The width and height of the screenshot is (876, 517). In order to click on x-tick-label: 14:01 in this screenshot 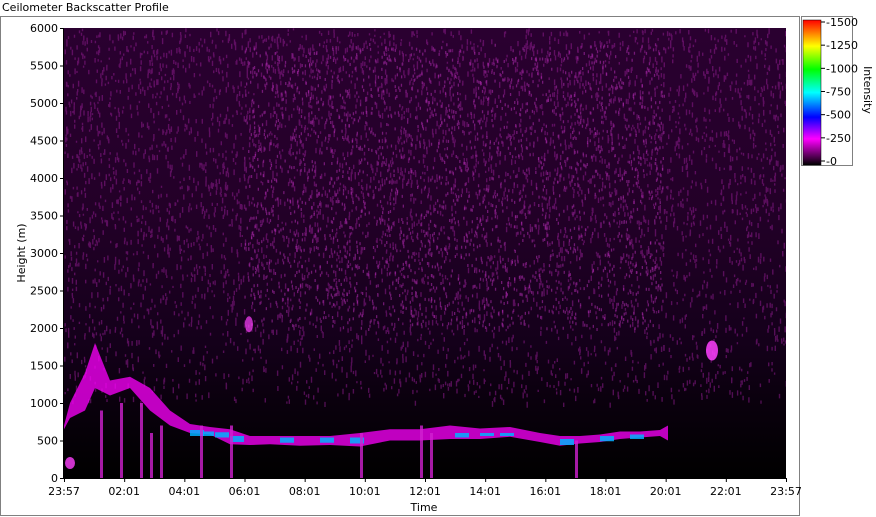, I will do `click(485, 491)`.